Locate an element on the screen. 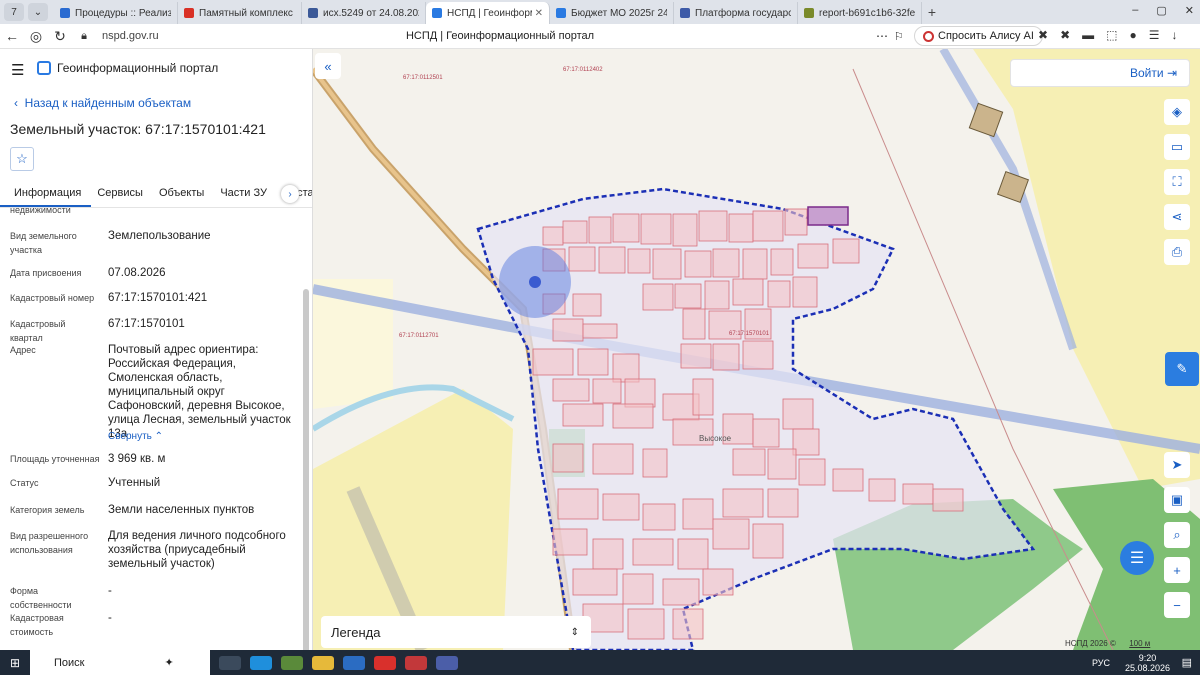 This screenshot has height=675, width=1200. store-icon is located at coordinates (292, 662).